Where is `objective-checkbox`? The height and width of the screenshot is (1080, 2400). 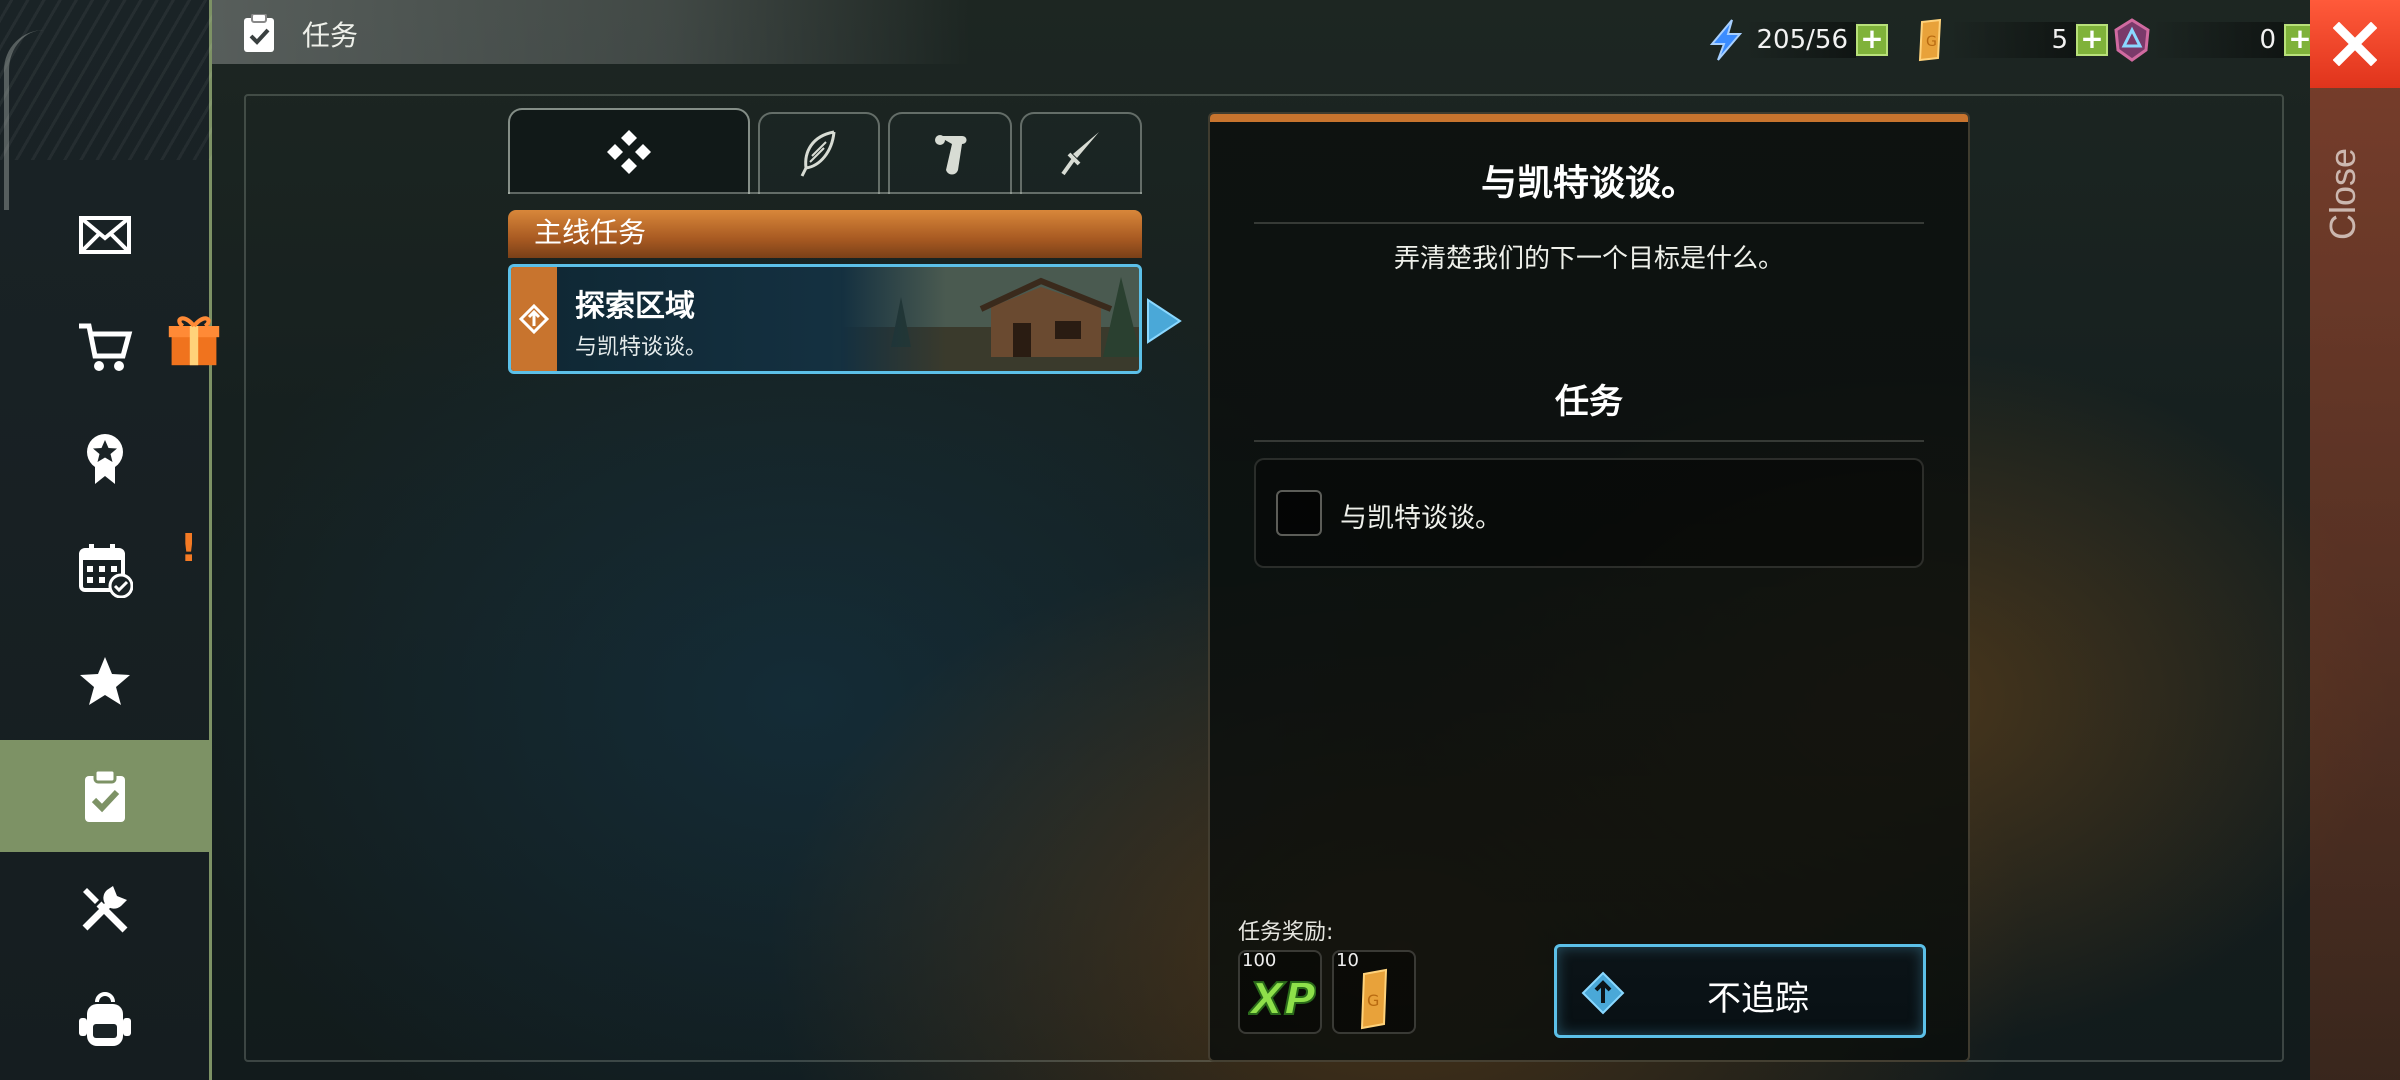
objective-checkbox is located at coordinates (1299, 513).